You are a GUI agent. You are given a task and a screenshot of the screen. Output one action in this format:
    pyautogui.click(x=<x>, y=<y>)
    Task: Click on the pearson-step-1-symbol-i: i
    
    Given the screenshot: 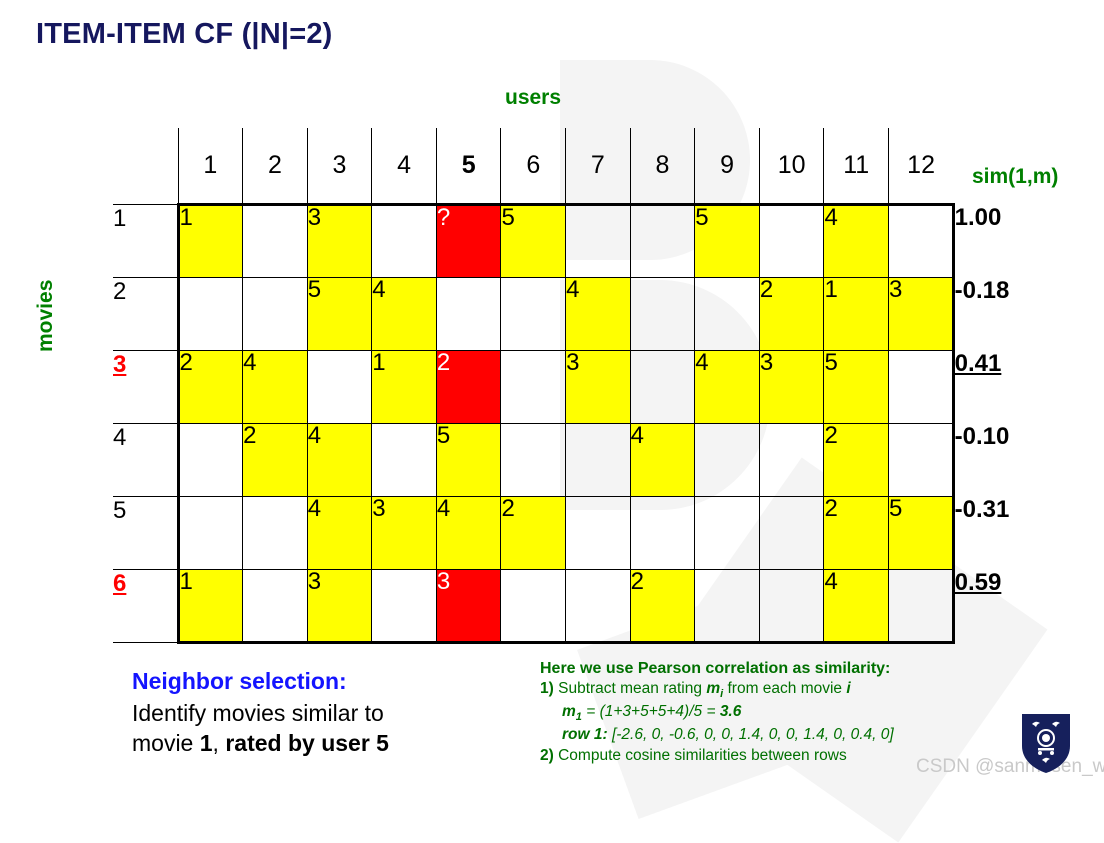 What is the action you would take?
    pyautogui.click(x=848, y=689)
    